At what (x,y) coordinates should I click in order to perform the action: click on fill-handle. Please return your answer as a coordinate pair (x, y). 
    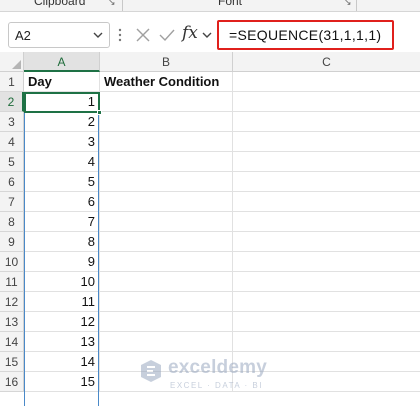
    Looking at the image, I should click on (99, 112).